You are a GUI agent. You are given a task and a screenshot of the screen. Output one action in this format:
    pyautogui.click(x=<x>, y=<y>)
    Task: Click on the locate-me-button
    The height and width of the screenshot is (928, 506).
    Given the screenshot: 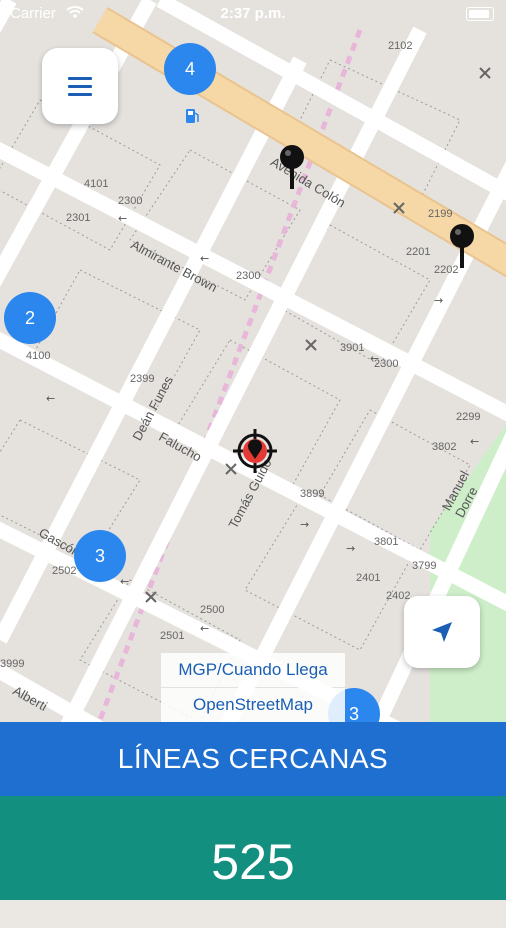 What is the action you would take?
    pyautogui.click(x=442, y=632)
    